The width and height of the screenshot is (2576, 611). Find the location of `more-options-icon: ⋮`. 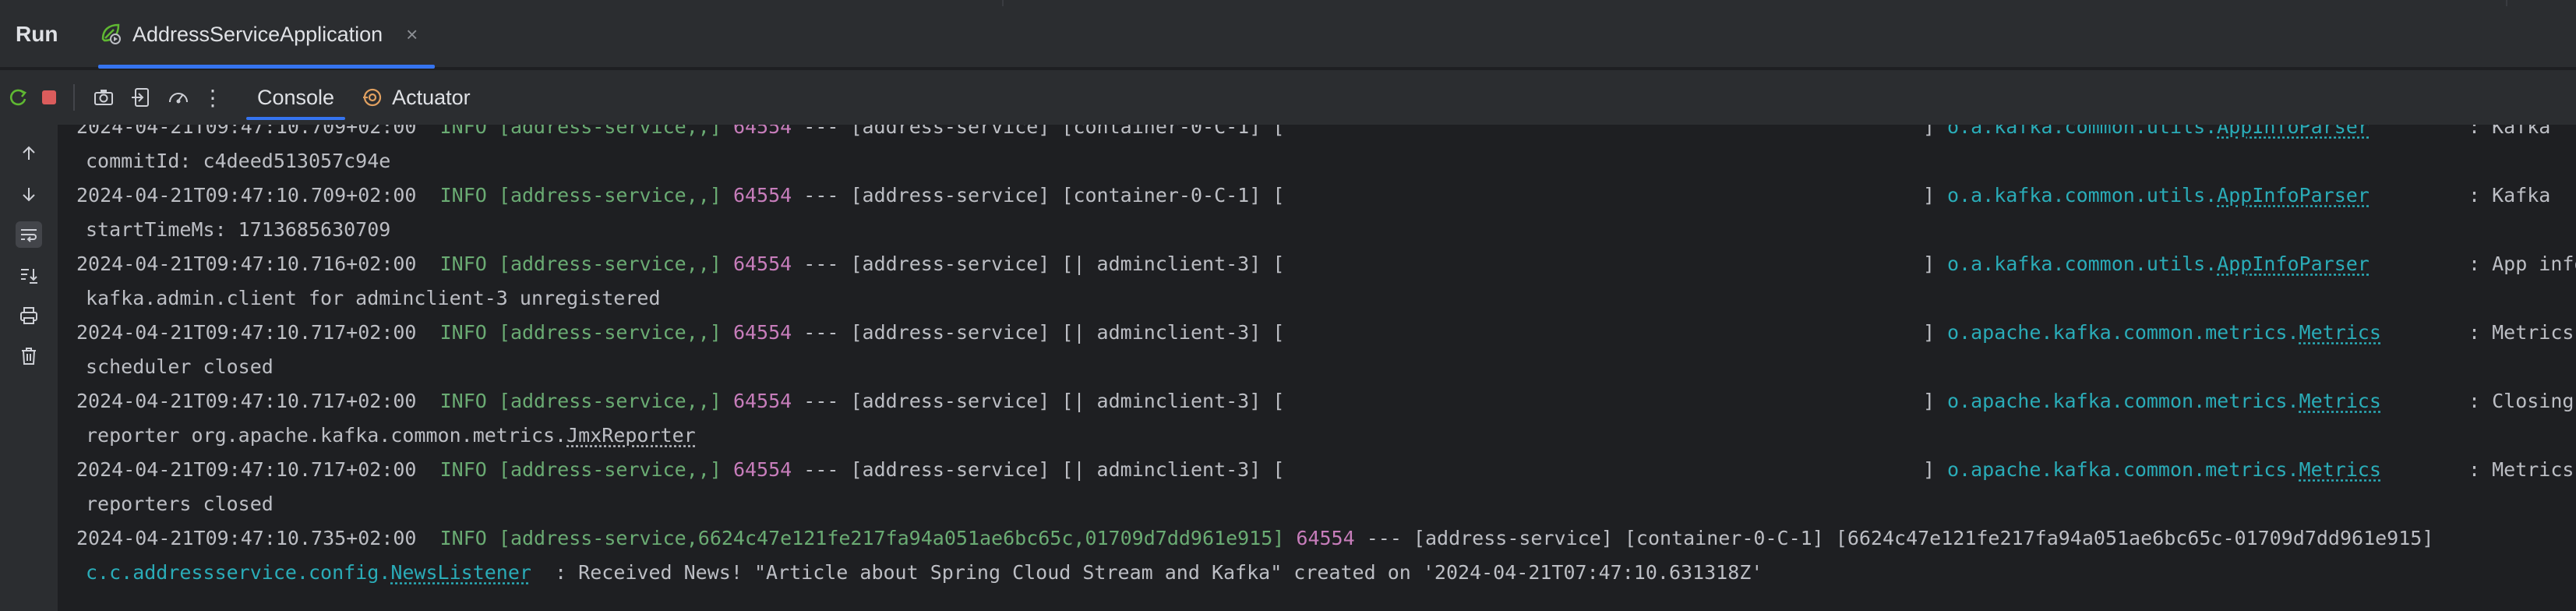

more-options-icon: ⋮ is located at coordinates (212, 97).